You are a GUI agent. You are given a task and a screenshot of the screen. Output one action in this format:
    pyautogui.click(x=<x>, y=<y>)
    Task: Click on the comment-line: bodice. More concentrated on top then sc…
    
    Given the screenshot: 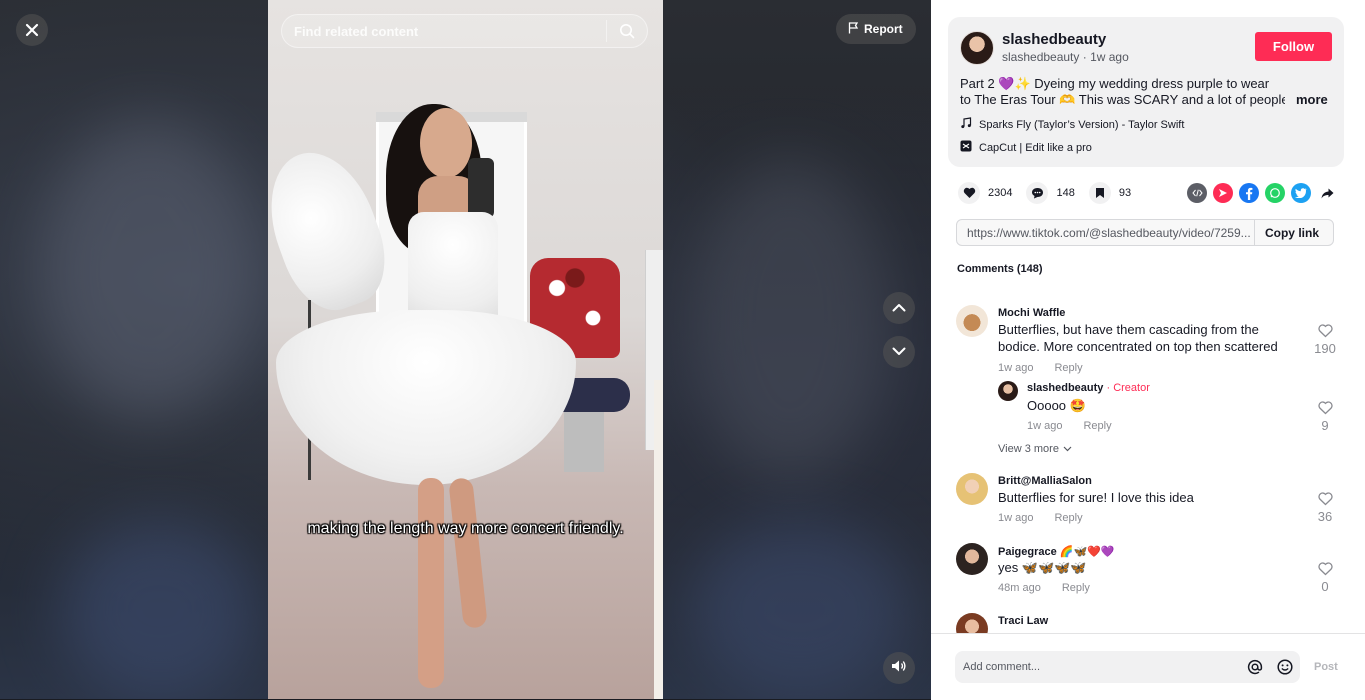 What is the action you would take?
    pyautogui.click(x=1138, y=346)
    